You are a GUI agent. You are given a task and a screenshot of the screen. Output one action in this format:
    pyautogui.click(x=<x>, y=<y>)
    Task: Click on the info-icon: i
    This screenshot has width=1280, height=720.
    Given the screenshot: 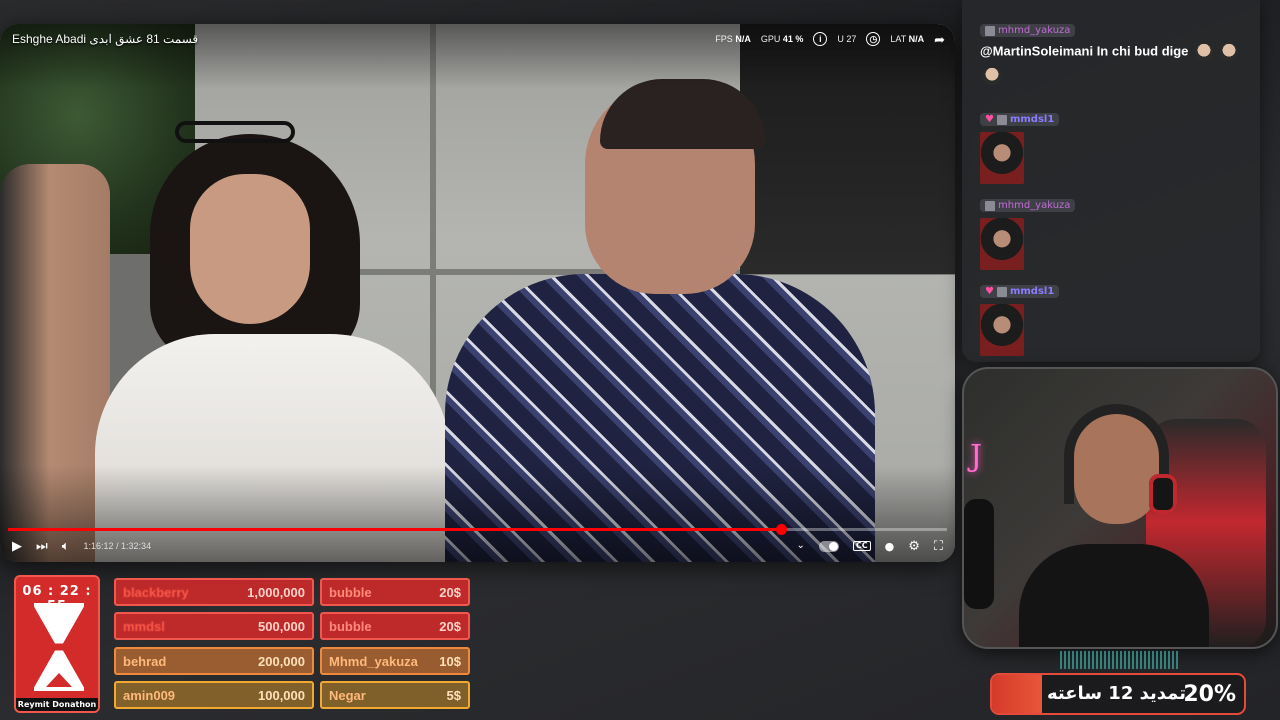 What is the action you would take?
    pyautogui.click(x=820, y=39)
    